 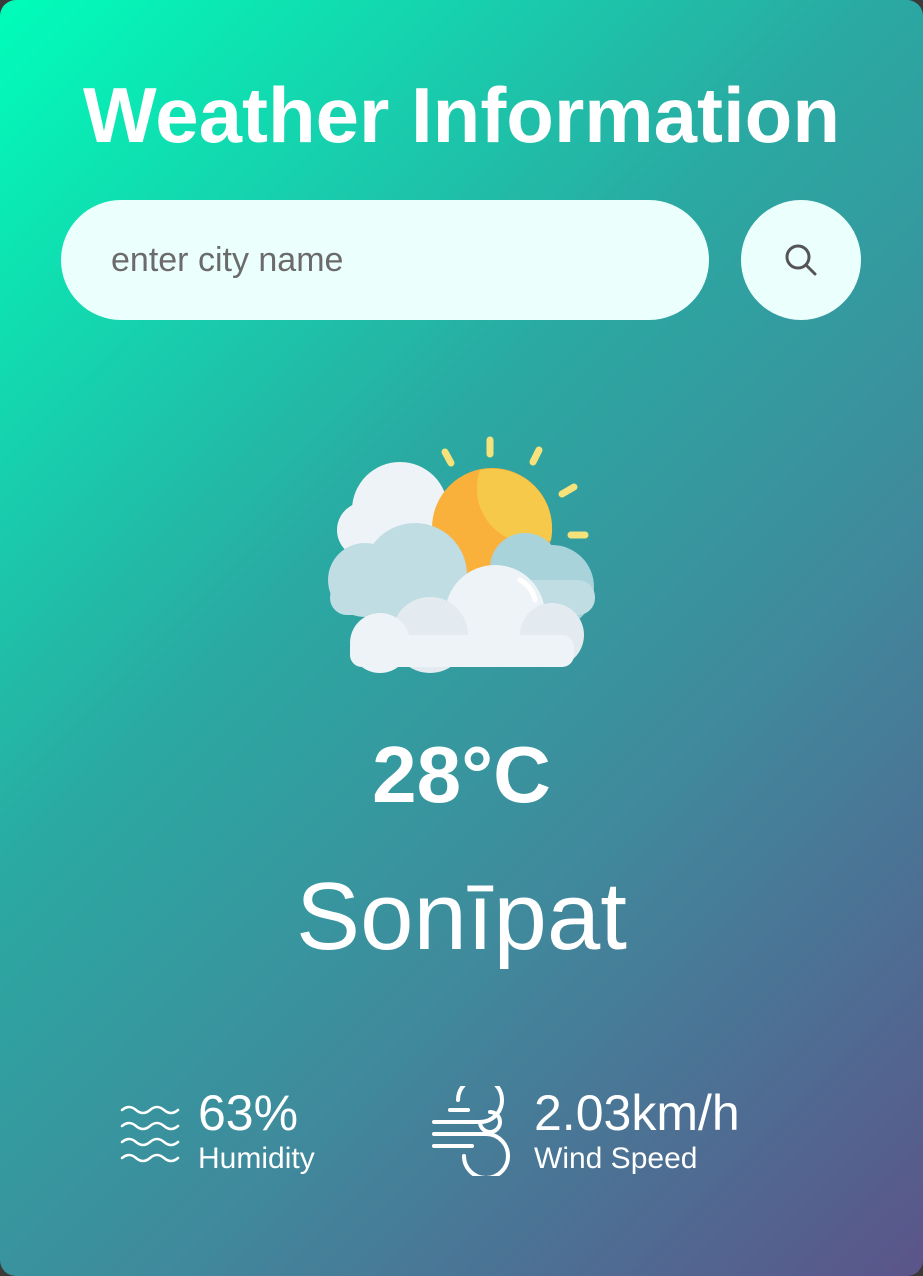 I want to click on wind-icon, so click(x=471, y=1131).